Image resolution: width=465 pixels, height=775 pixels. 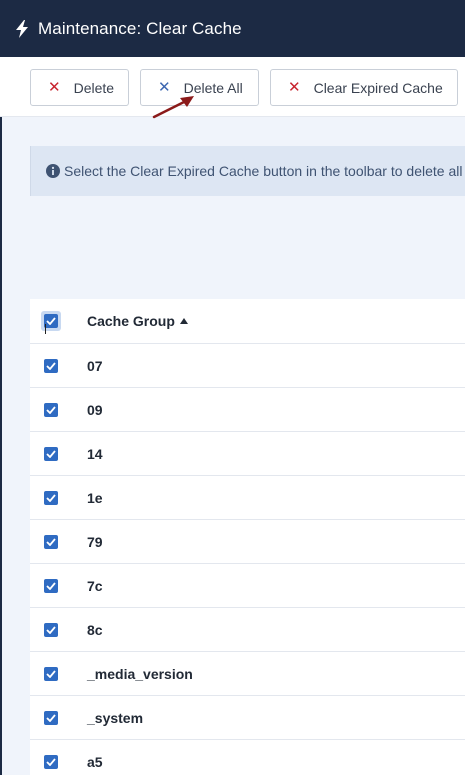 I want to click on table-row: 1e, so click(x=247, y=498).